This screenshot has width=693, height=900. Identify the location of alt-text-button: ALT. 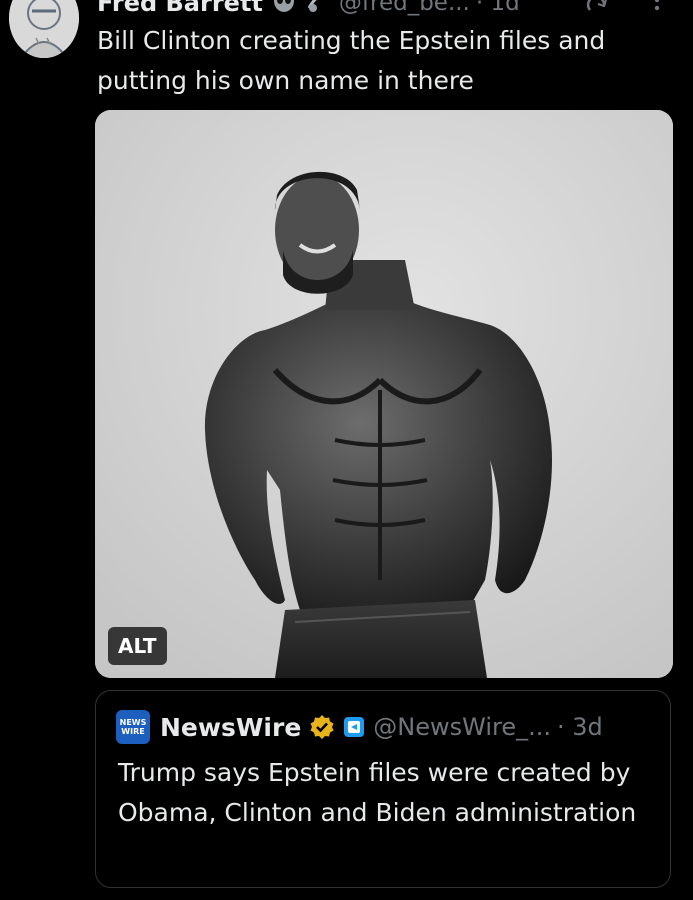
(137, 646).